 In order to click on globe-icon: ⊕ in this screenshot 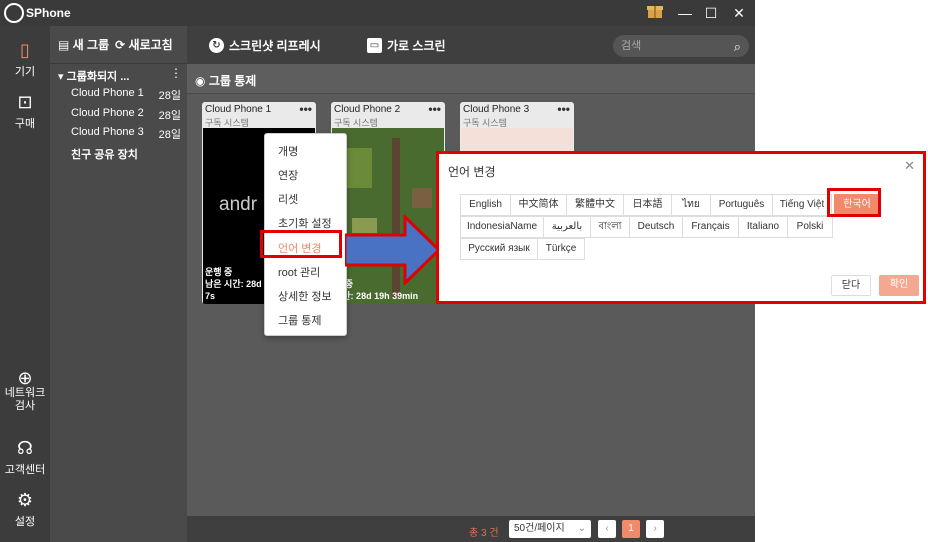, I will do `click(25, 378)`.